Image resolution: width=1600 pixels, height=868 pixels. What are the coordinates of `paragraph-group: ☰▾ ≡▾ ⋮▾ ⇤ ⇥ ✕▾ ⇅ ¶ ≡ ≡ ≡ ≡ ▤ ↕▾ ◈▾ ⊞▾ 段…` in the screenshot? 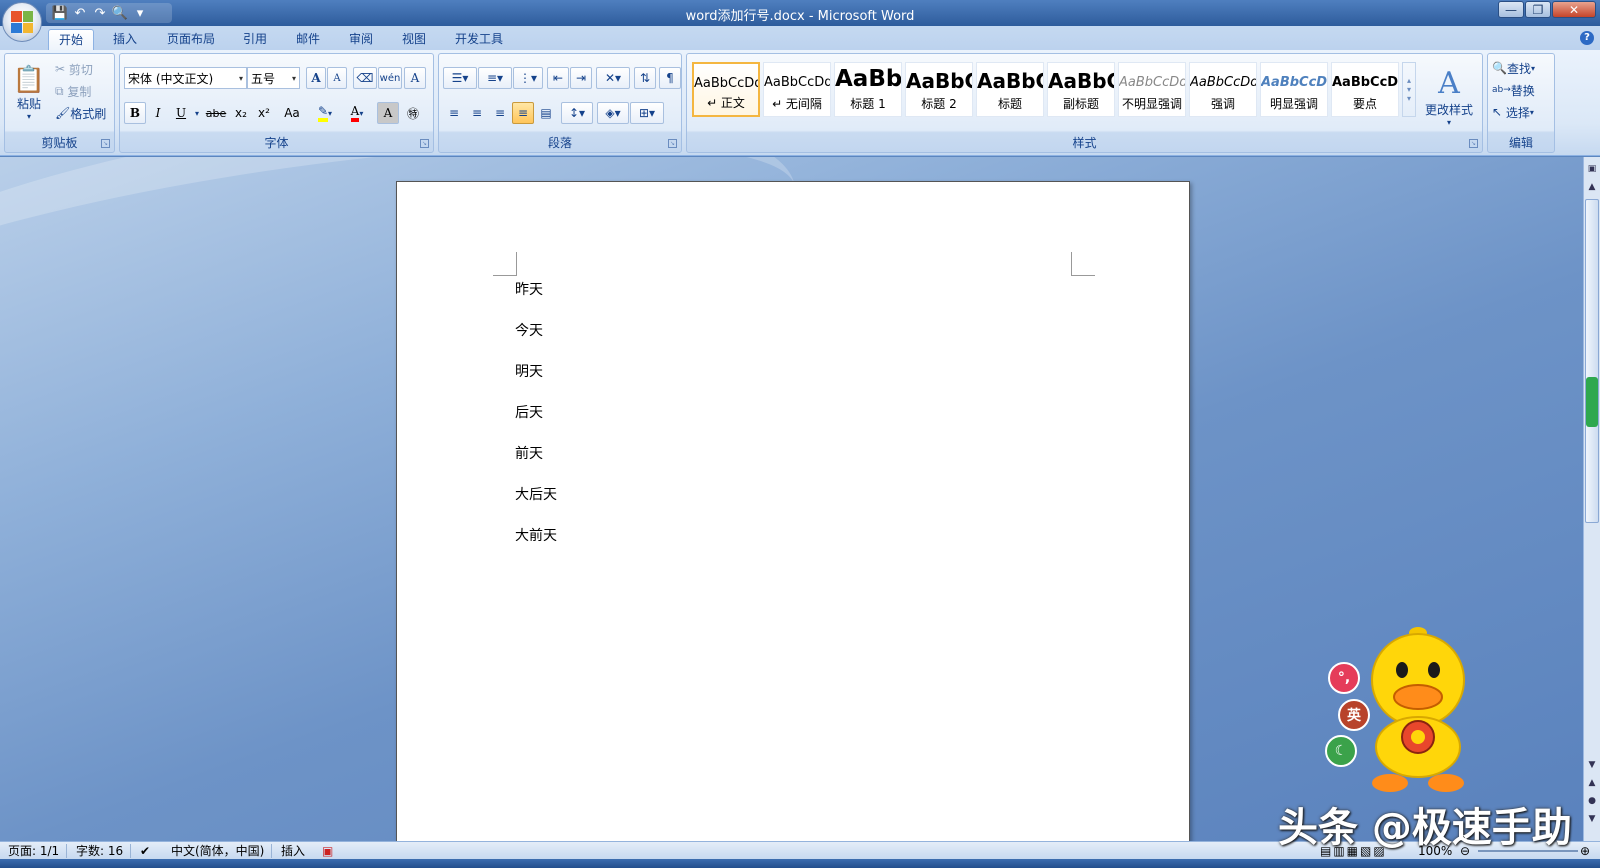 It's located at (560, 103).